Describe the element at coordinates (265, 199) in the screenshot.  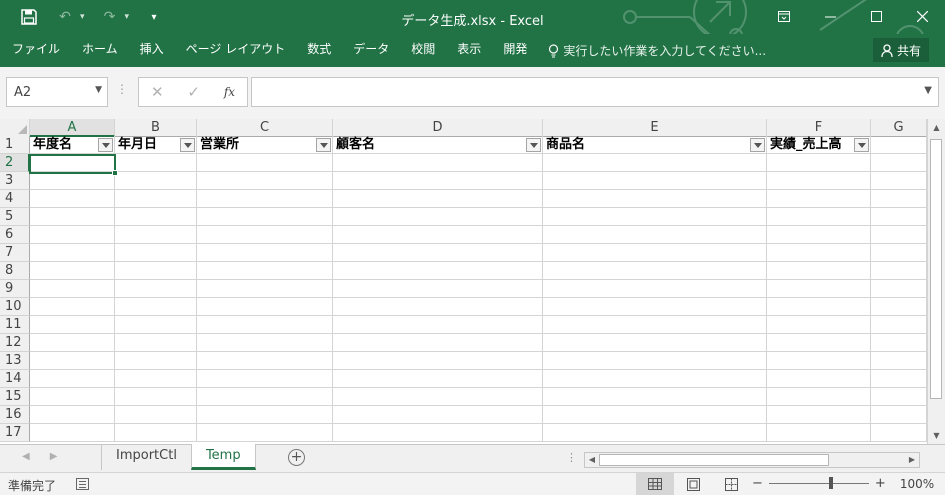
I see `cell-c4` at that location.